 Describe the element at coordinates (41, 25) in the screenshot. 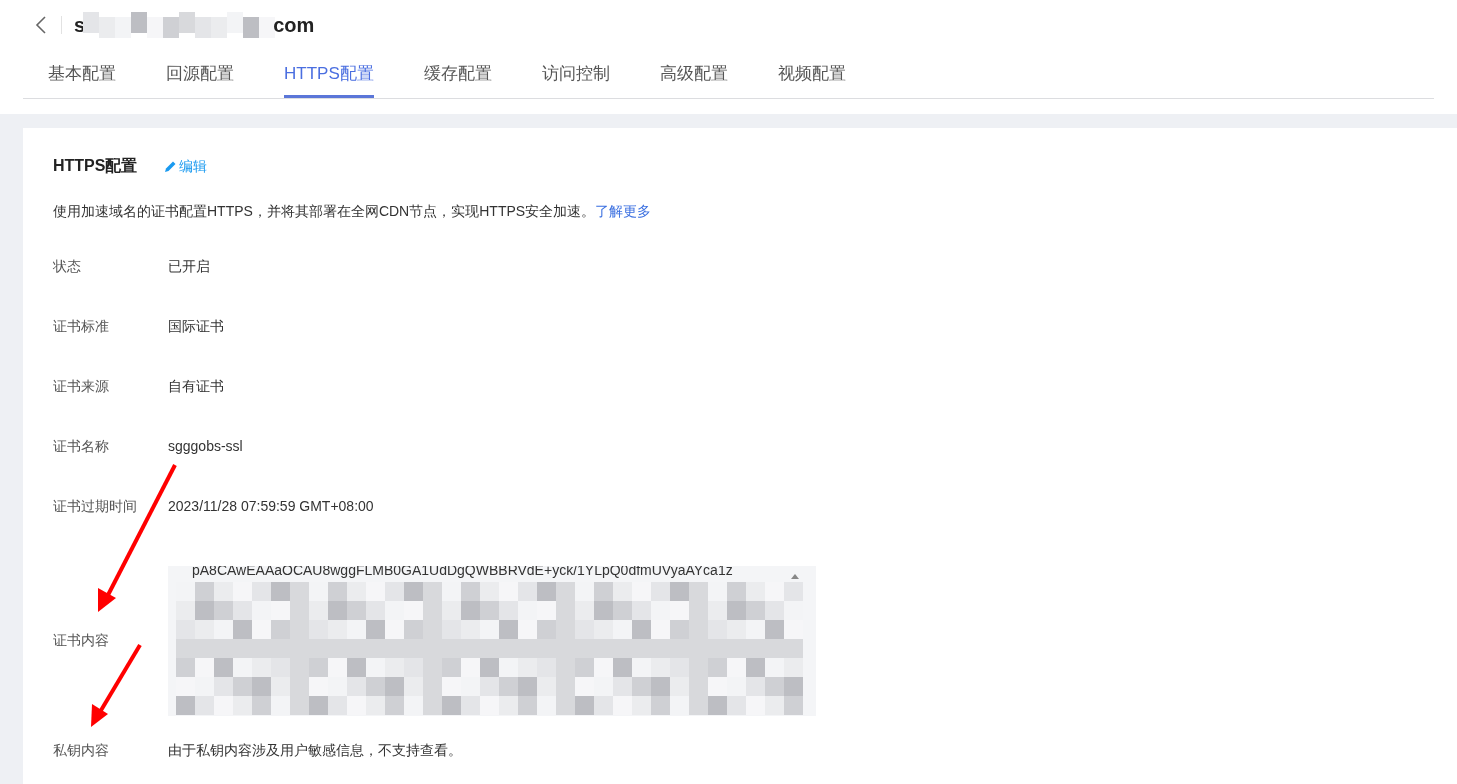

I see `back-icon` at that location.